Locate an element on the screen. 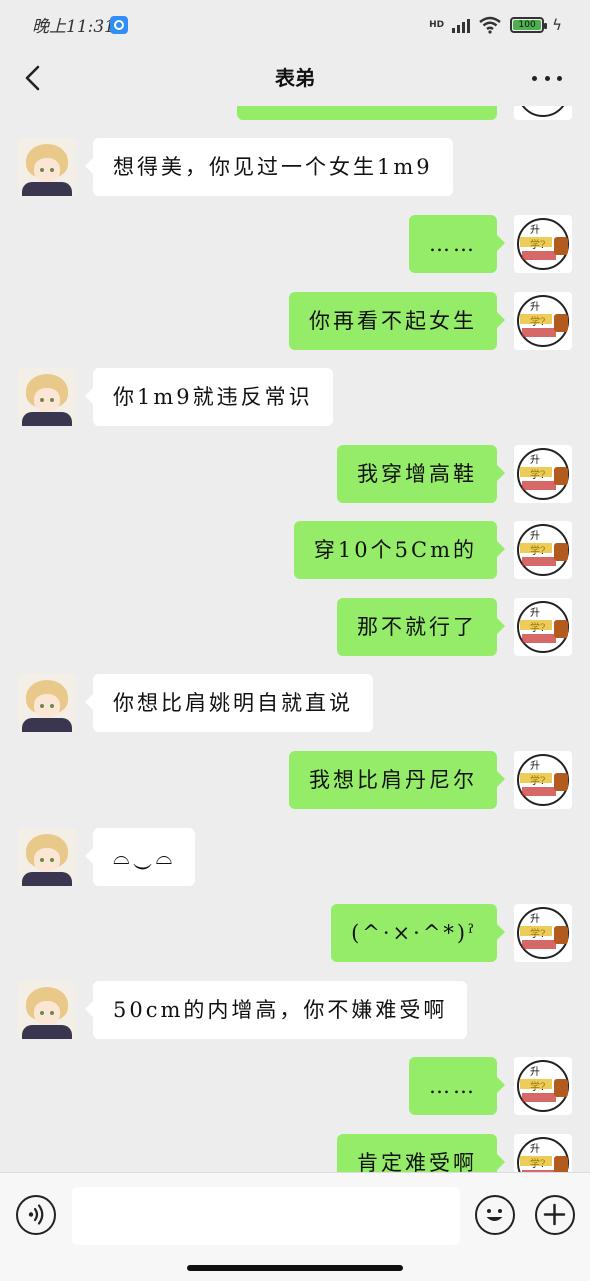 The image size is (590, 1281). more-options-button is located at coordinates (555, 1215).